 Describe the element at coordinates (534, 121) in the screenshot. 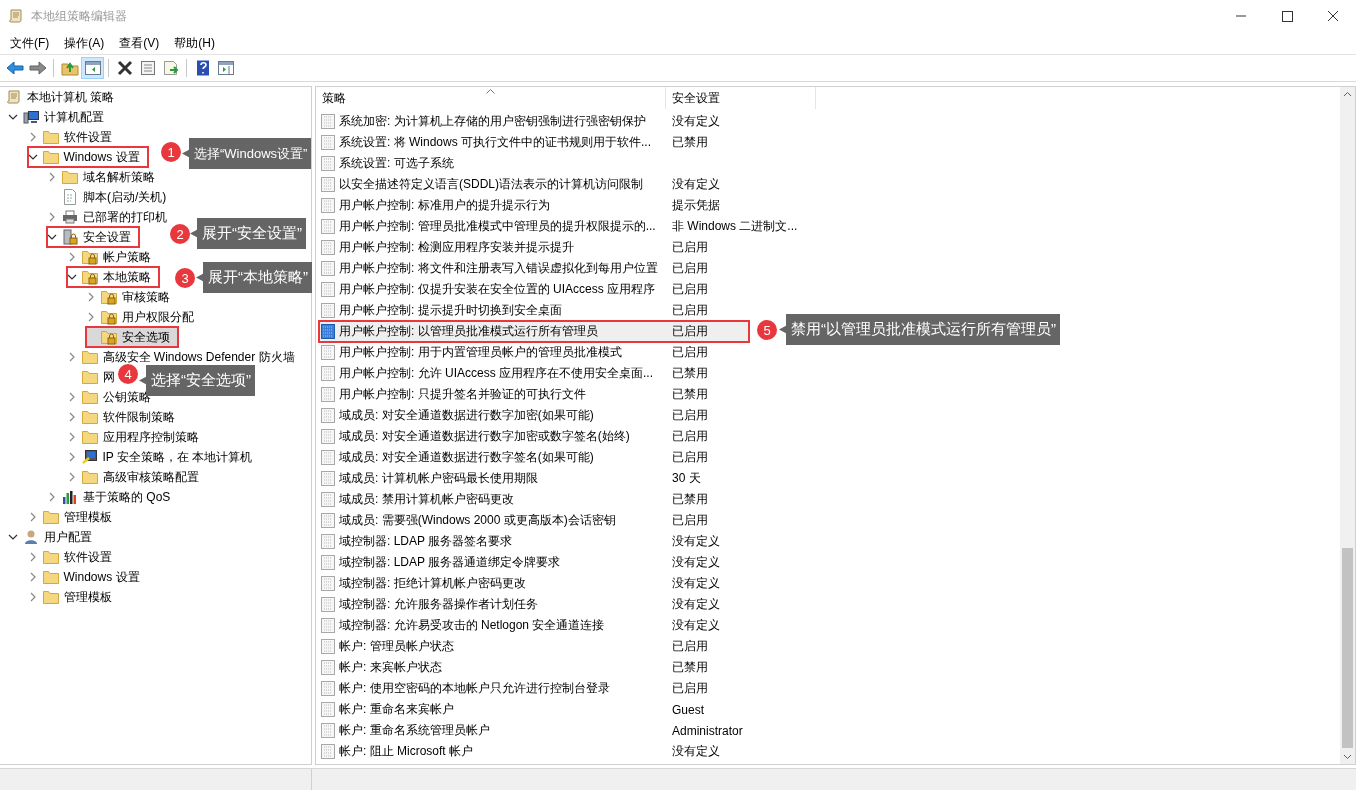

I see `policy-row: 系统加密: 为计算机上存储的用户密钥强制进行强密钥保护 没有定义` at that location.